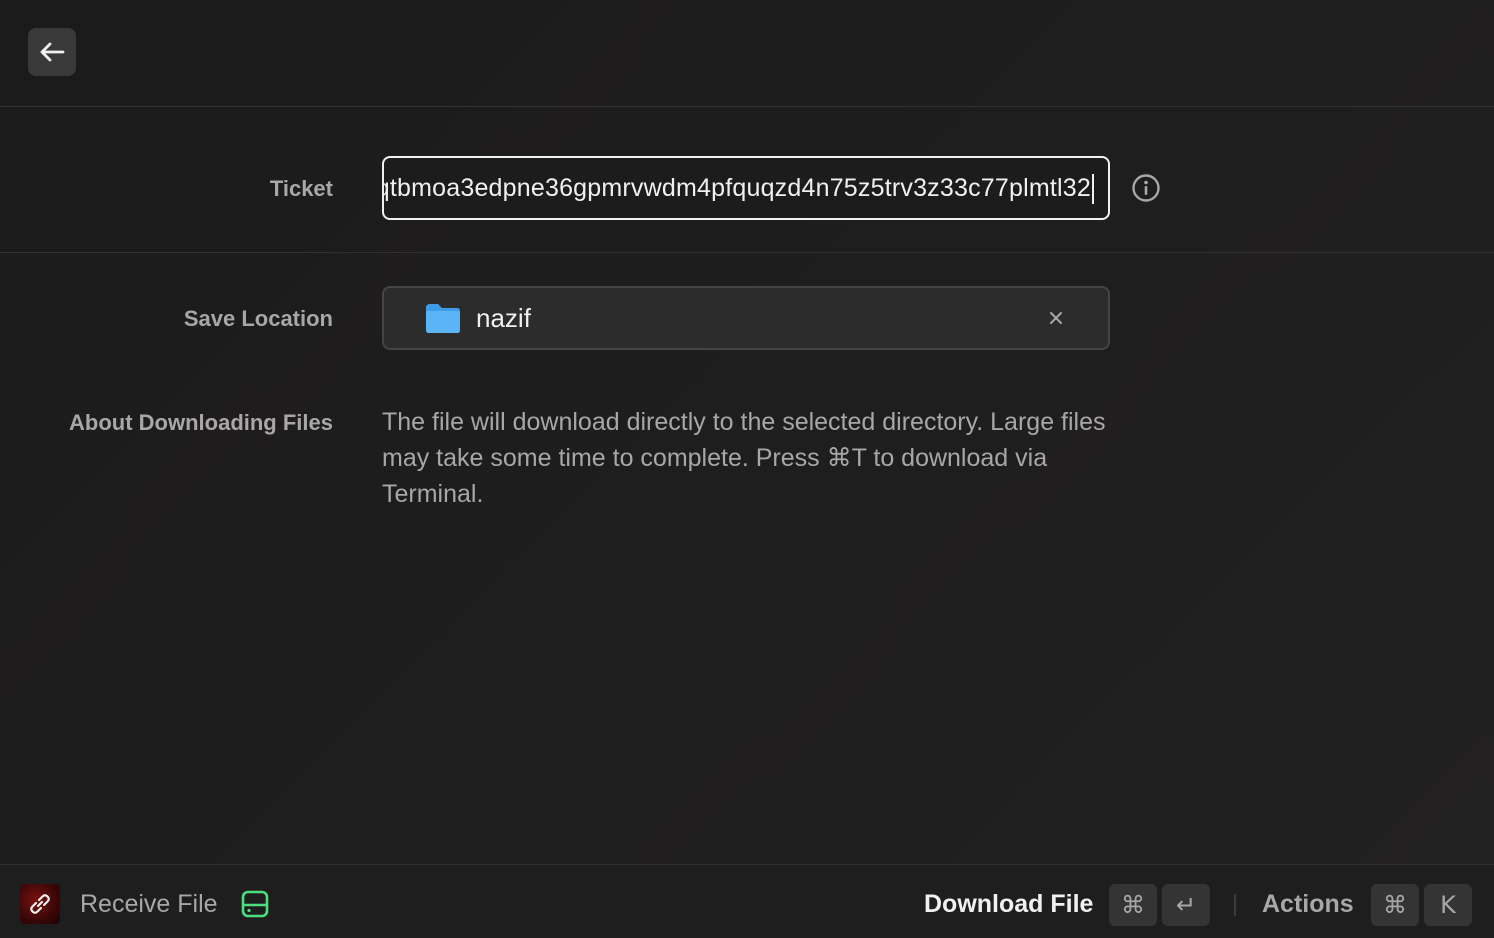 This screenshot has width=1494, height=938. I want to click on top-bar, so click(747, 53).